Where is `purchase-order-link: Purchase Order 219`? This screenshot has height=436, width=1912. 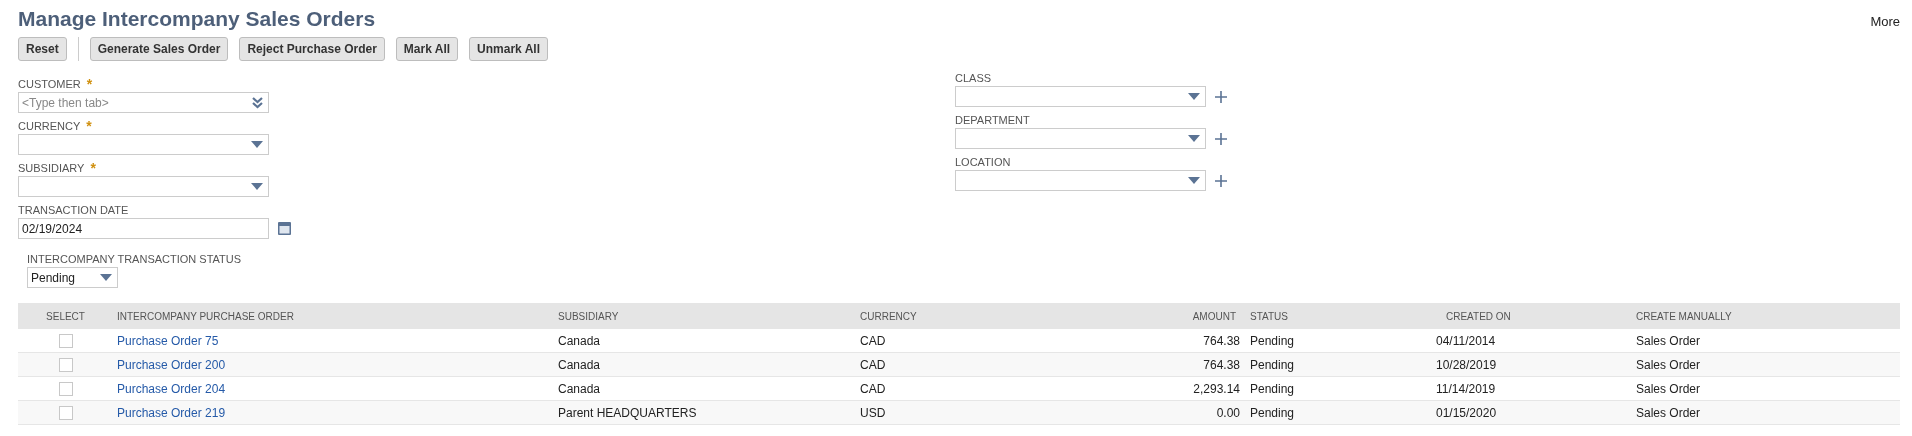 purchase-order-link: Purchase Order 219 is located at coordinates (335, 412).